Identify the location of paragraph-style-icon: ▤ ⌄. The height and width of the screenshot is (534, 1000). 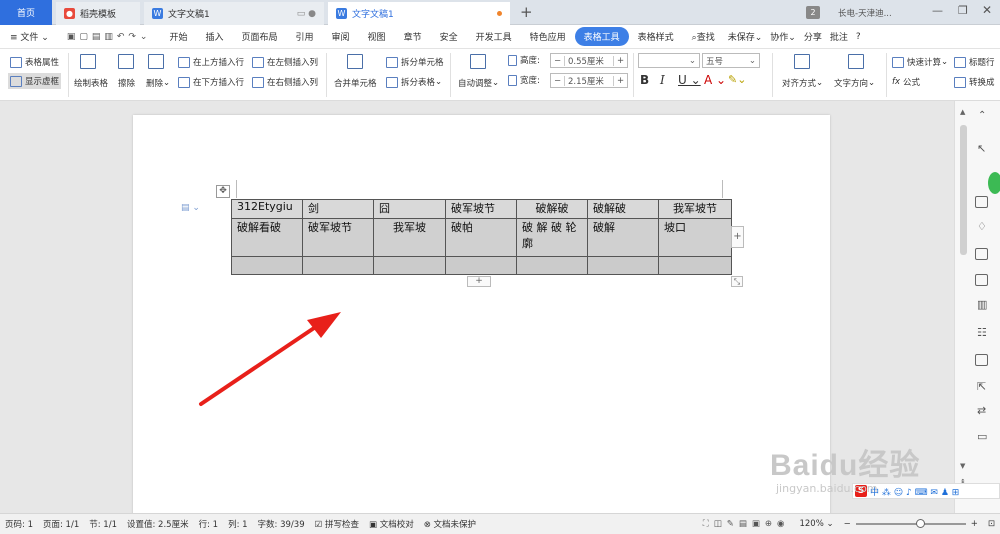
(190, 208).